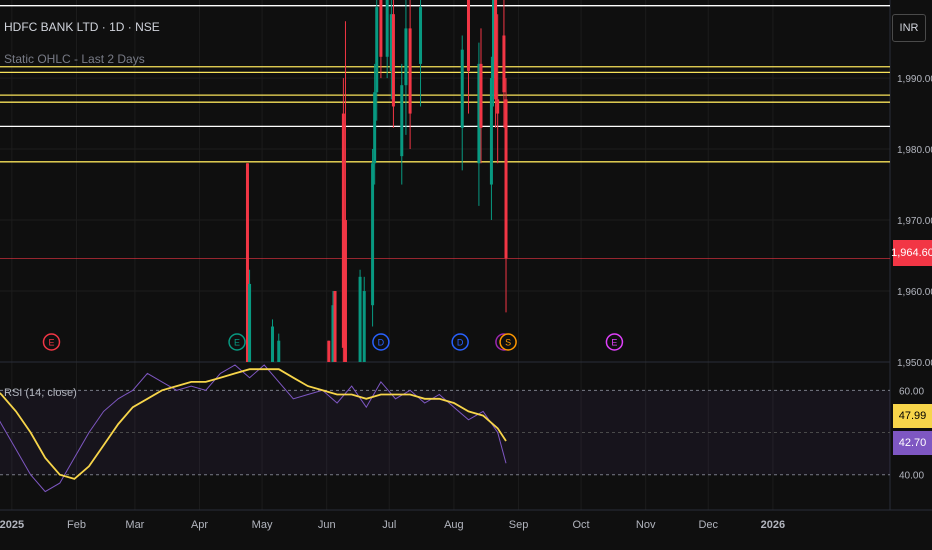 This screenshot has height=550, width=932. Describe the element at coordinates (914, 292) in the screenshot. I see `y-tick-label: 1,960.00` at that location.